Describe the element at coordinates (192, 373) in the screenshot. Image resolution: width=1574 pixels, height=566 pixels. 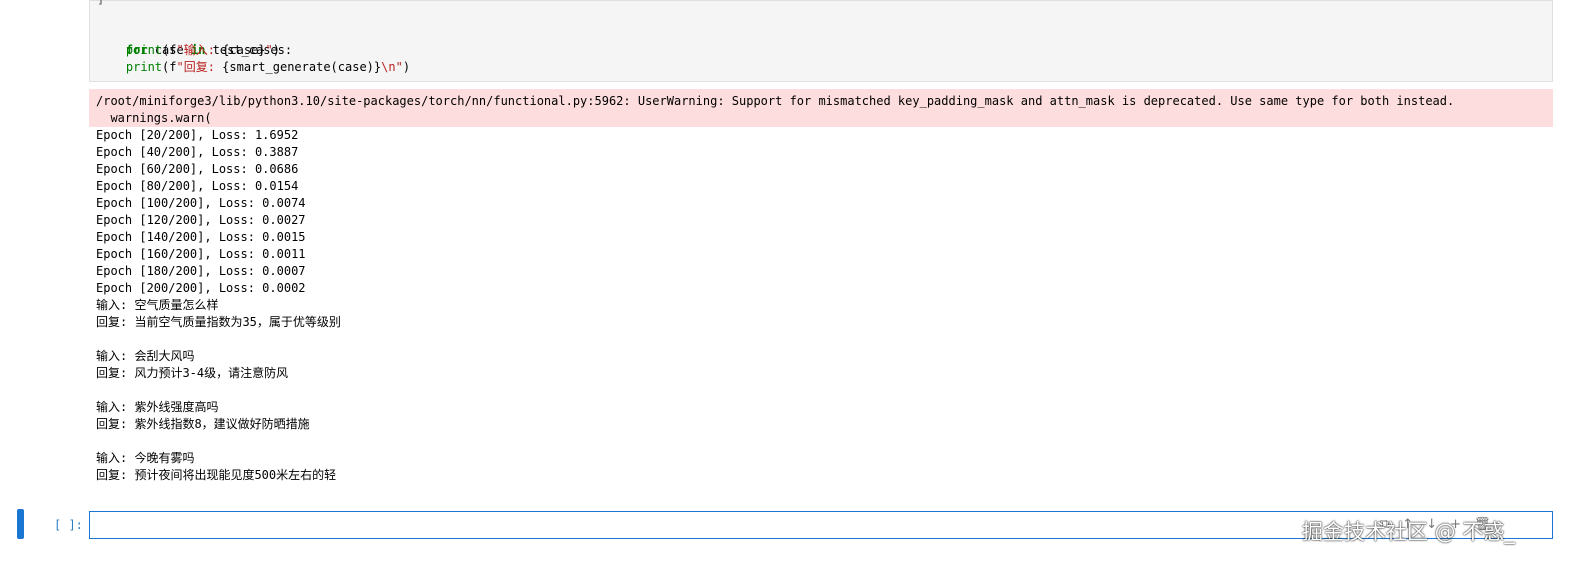
I see `output-line: 回复: 风力预计3-4级，请注意防风` at that location.